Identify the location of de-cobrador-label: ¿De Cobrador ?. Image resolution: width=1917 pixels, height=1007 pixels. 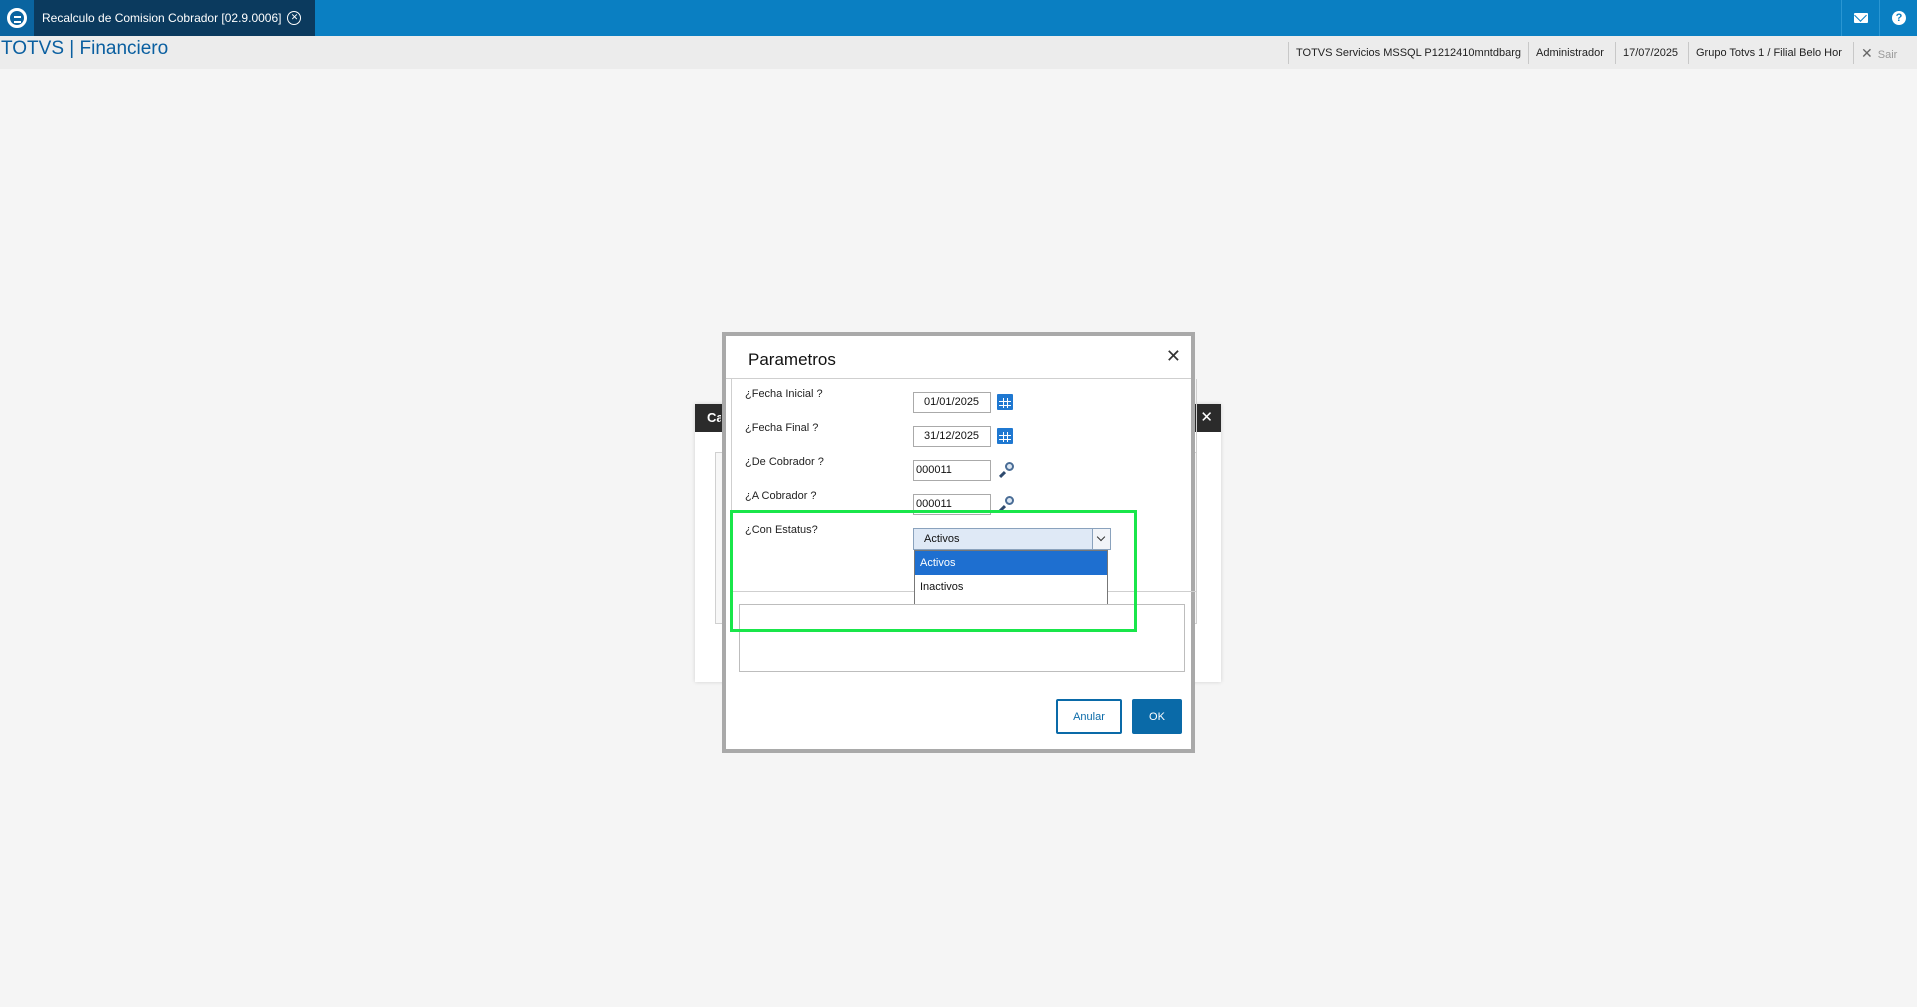
(784, 462).